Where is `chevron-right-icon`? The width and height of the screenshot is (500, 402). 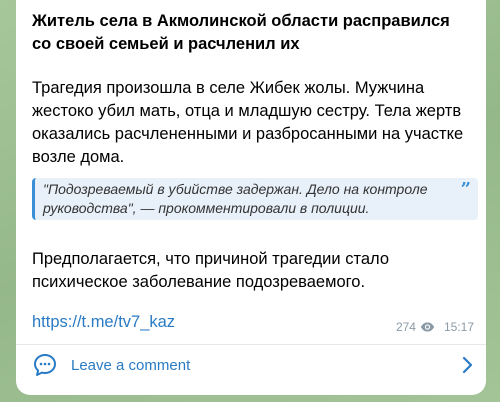 chevron-right-icon is located at coordinates (468, 365).